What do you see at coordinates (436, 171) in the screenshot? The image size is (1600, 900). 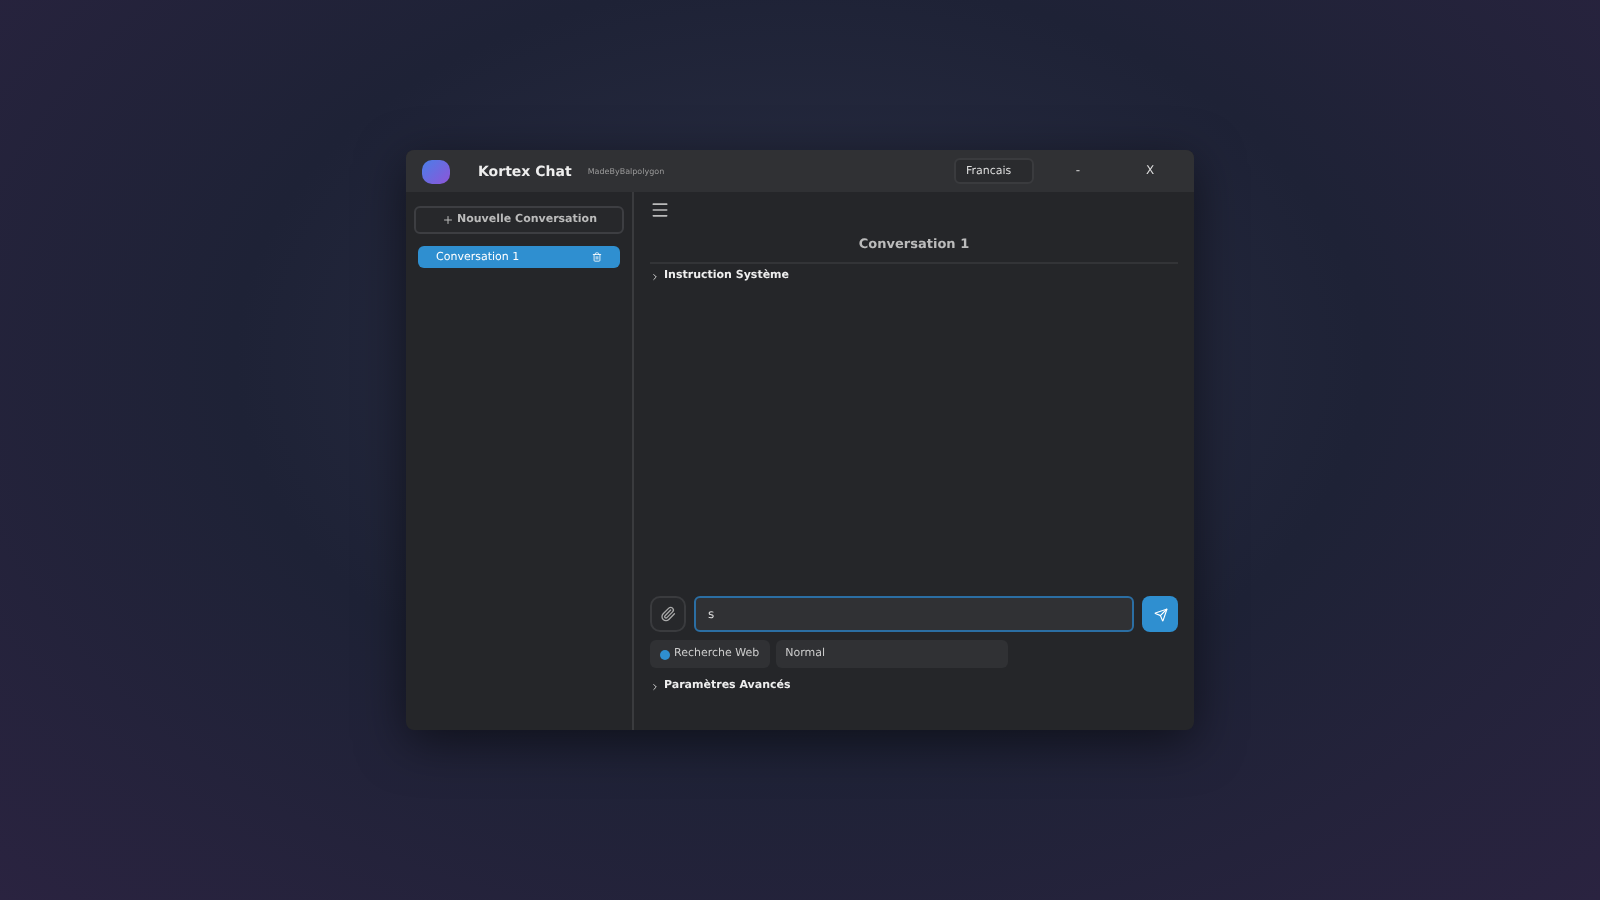 I see `logo-icon` at bounding box center [436, 171].